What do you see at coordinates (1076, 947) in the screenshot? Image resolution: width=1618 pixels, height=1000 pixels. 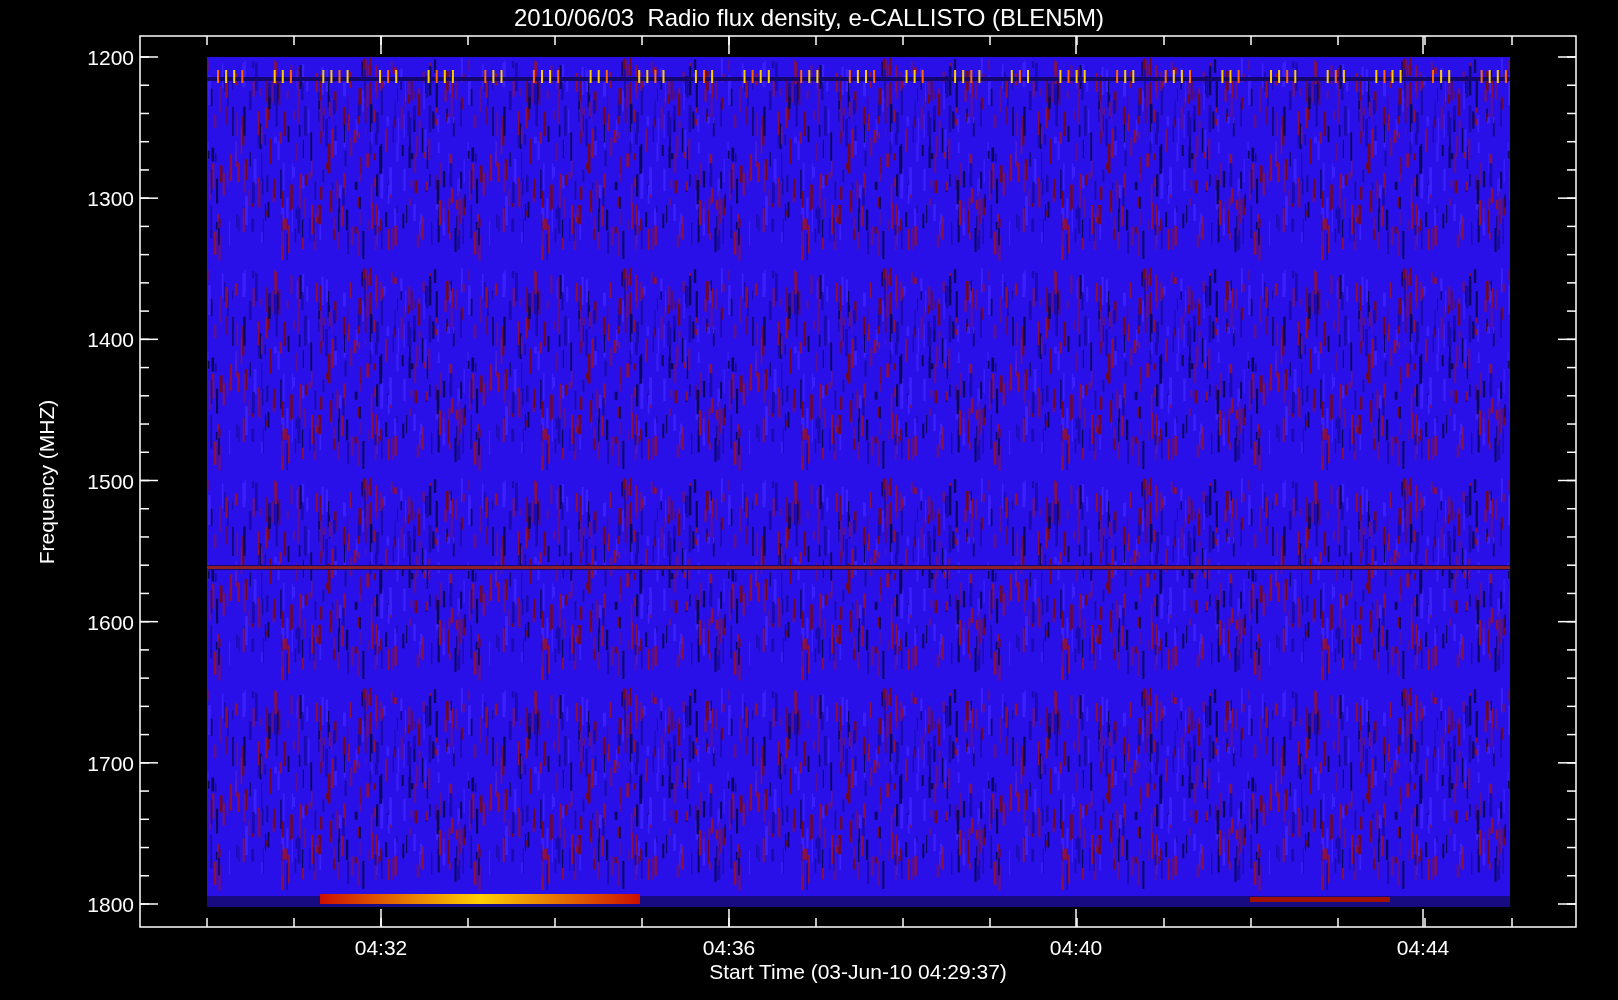 I see `x-tick-label: 04:40` at bounding box center [1076, 947].